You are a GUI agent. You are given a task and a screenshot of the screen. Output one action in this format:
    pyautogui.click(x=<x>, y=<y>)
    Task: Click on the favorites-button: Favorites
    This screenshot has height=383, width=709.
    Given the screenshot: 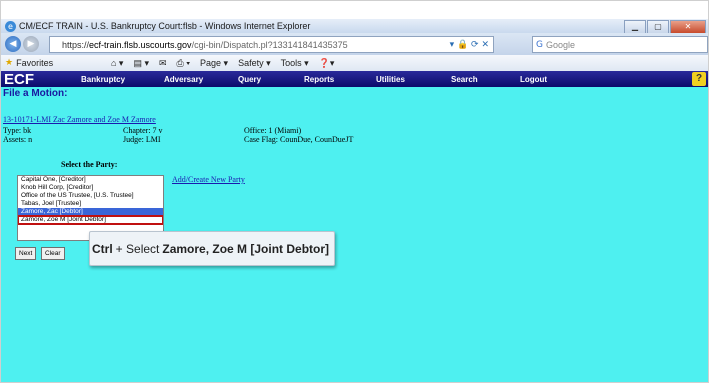 What is the action you would take?
    pyautogui.click(x=34, y=63)
    